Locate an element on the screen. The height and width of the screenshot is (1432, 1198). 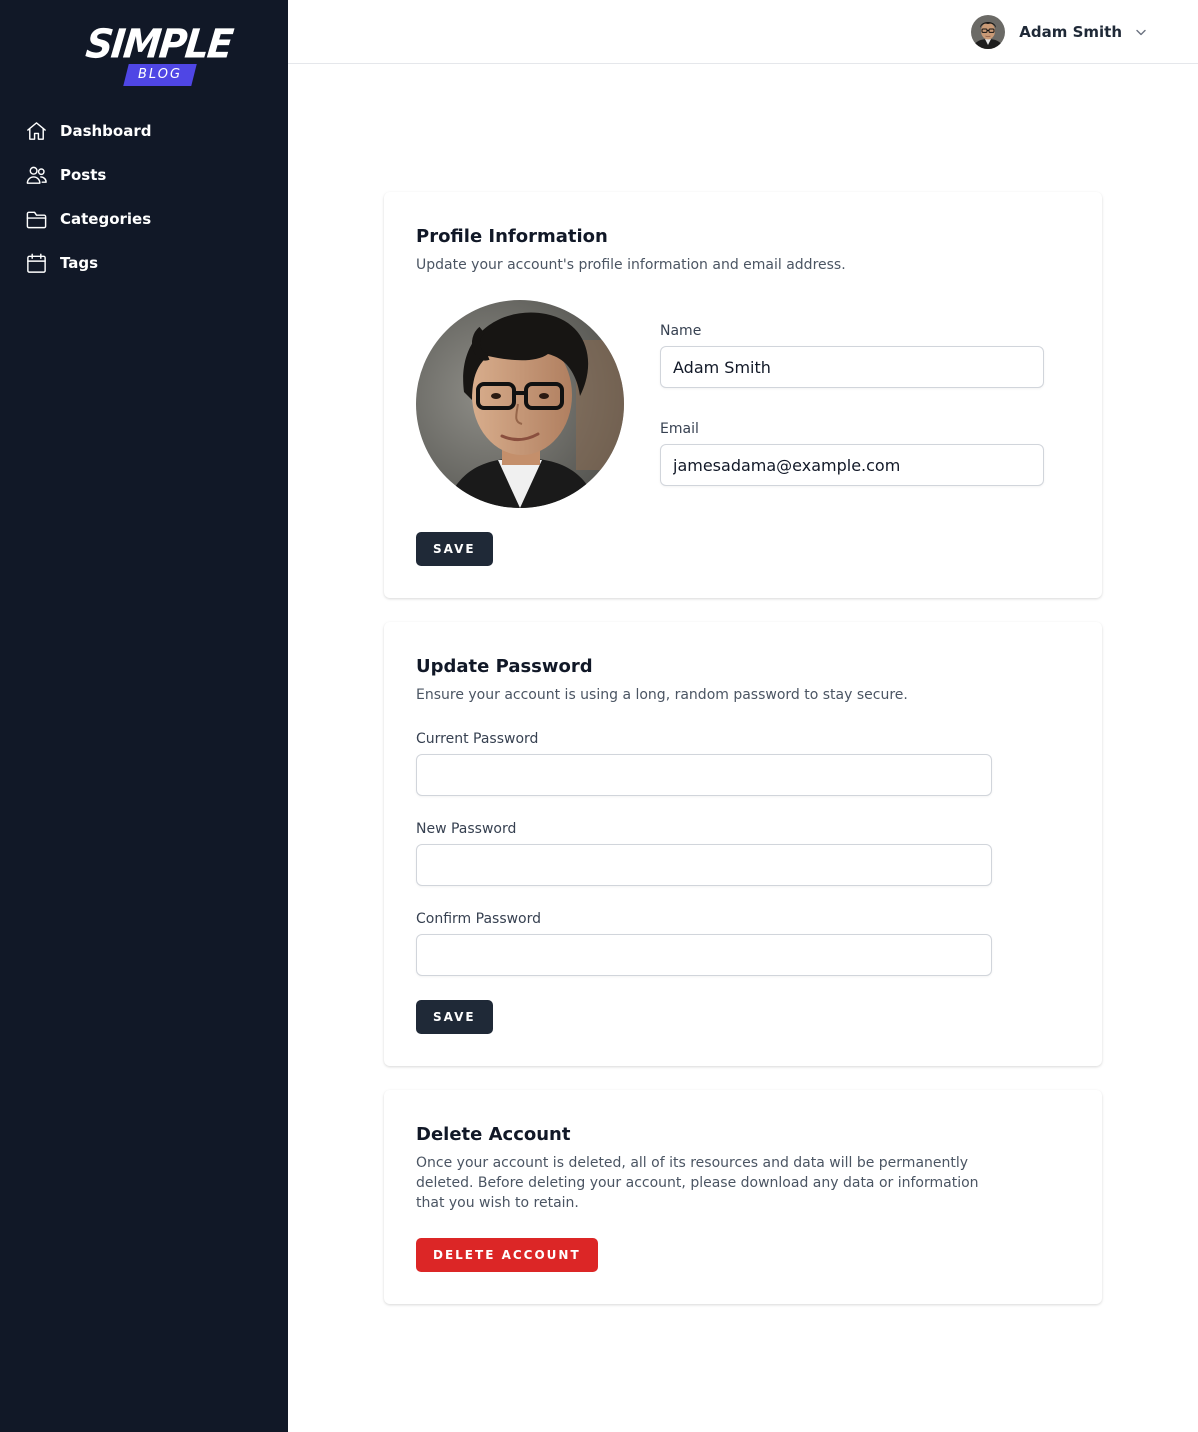
logo-badge: BLOG is located at coordinates (160, 75).